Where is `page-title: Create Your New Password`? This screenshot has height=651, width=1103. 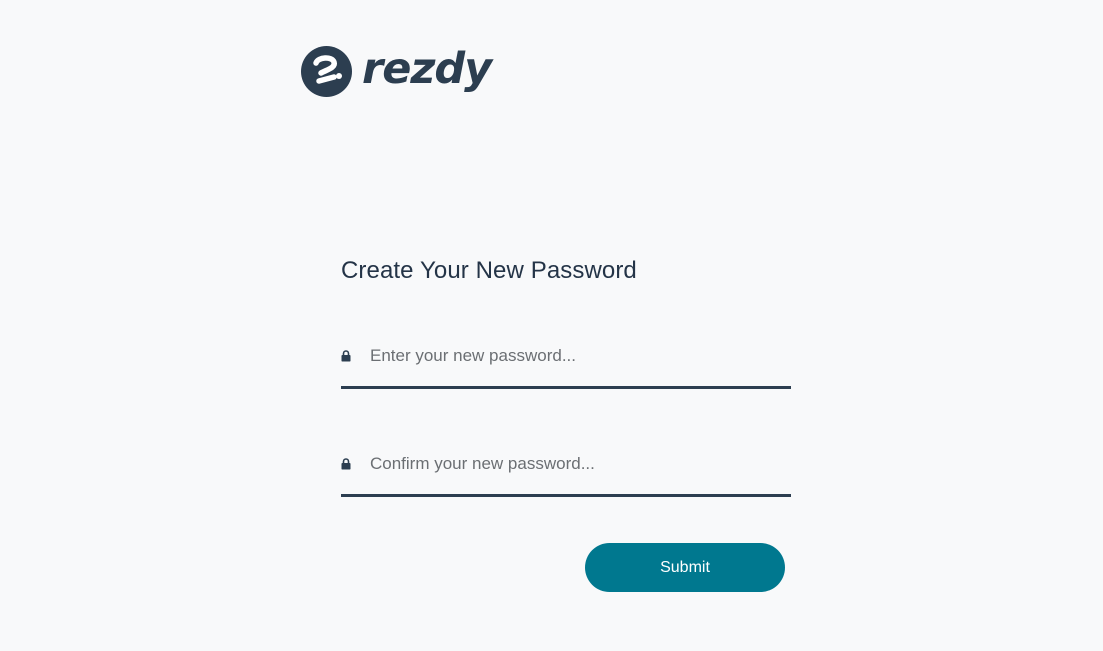
page-title: Create Your New Password is located at coordinates (489, 270).